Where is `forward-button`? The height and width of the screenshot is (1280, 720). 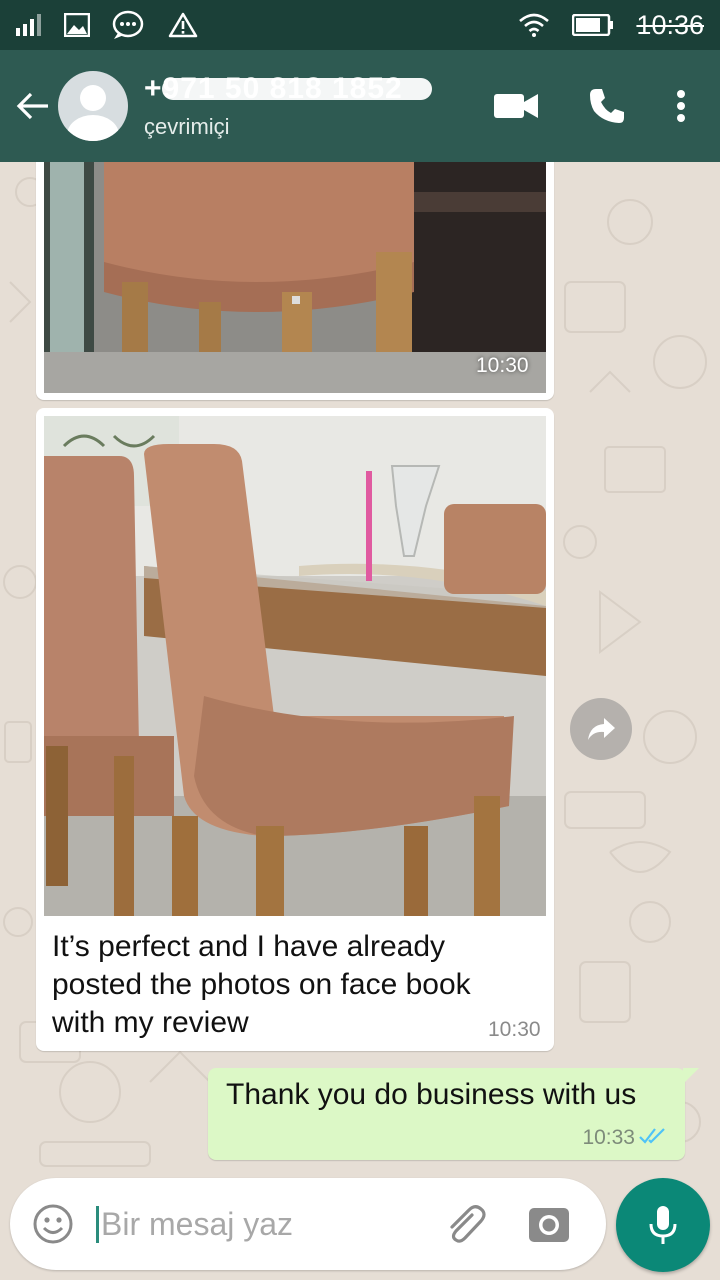
forward-button is located at coordinates (601, 729).